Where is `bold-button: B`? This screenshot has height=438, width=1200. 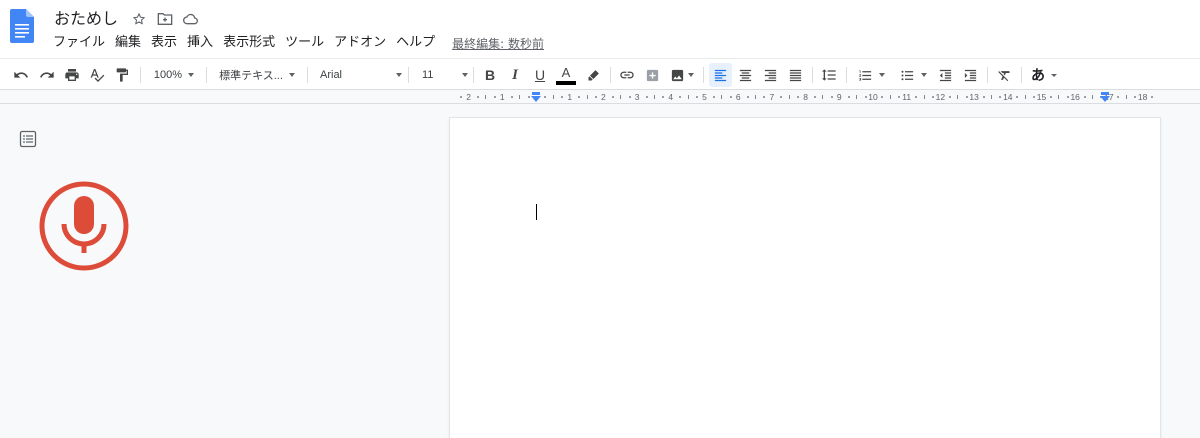
bold-button: B is located at coordinates (490, 75).